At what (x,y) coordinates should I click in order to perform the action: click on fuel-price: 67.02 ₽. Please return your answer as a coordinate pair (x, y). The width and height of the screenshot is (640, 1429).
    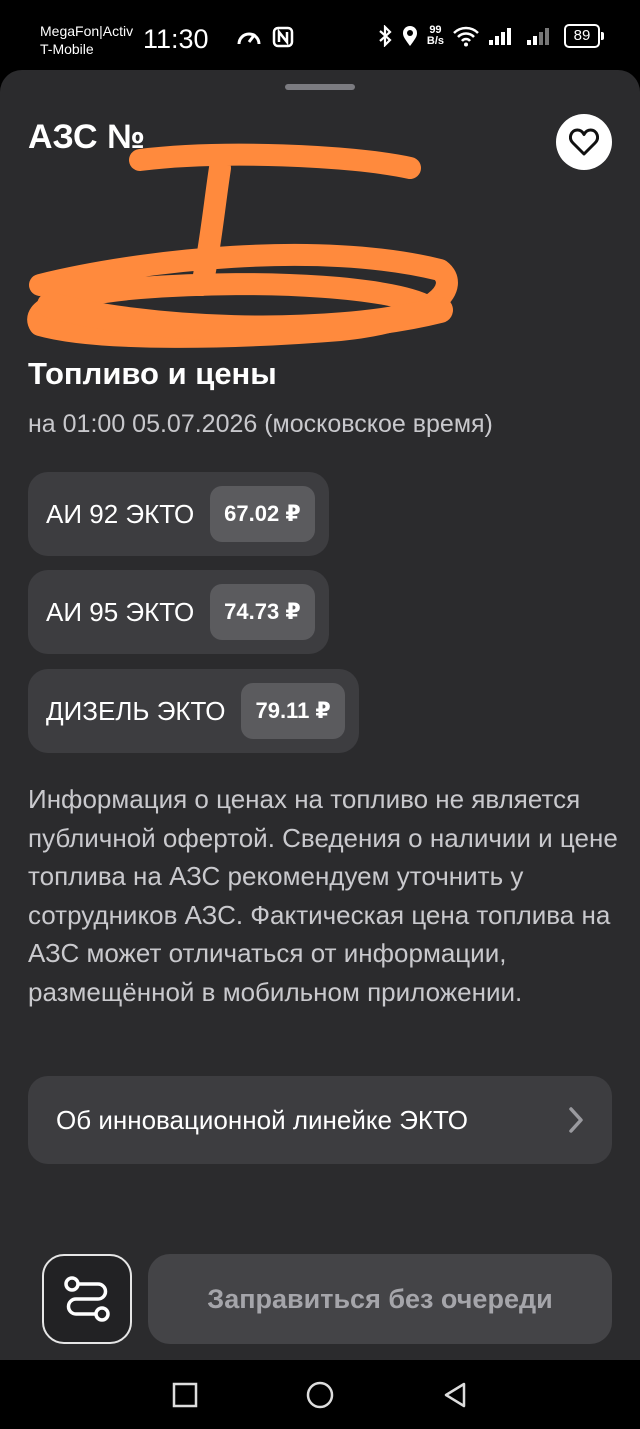
    Looking at the image, I should click on (262, 514).